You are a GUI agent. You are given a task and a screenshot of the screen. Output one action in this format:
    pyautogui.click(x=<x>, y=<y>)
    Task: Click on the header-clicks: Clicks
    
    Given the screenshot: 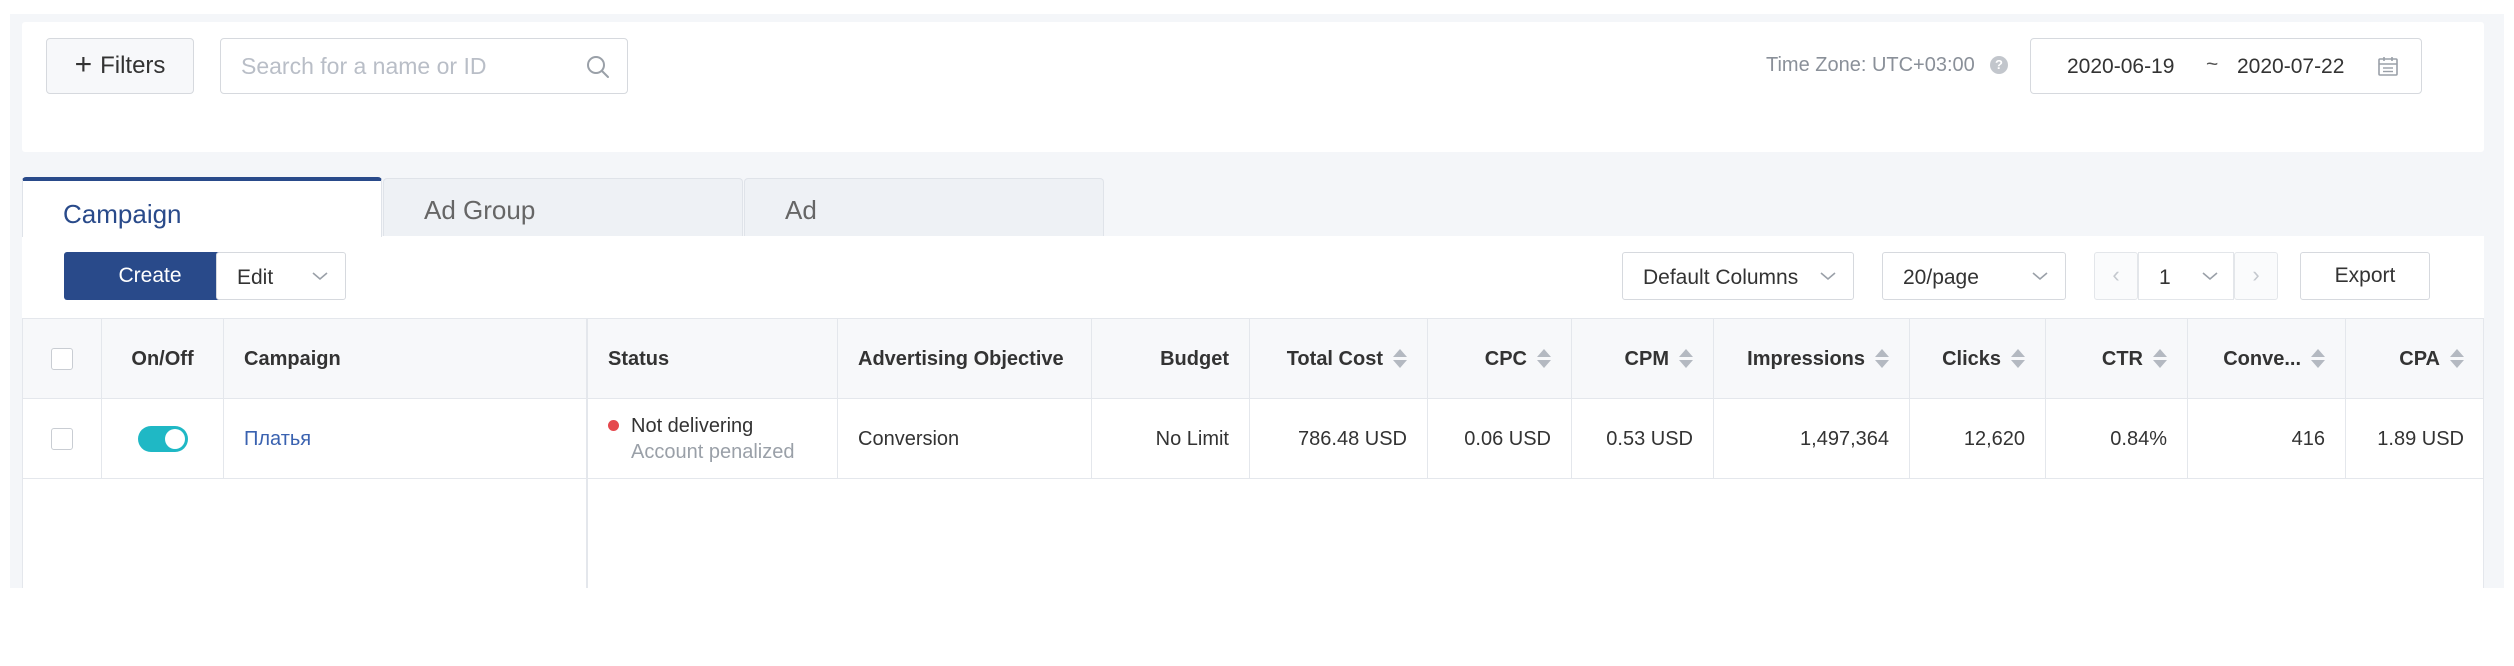 What is the action you would take?
    pyautogui.click(x=1978, y=359)
    